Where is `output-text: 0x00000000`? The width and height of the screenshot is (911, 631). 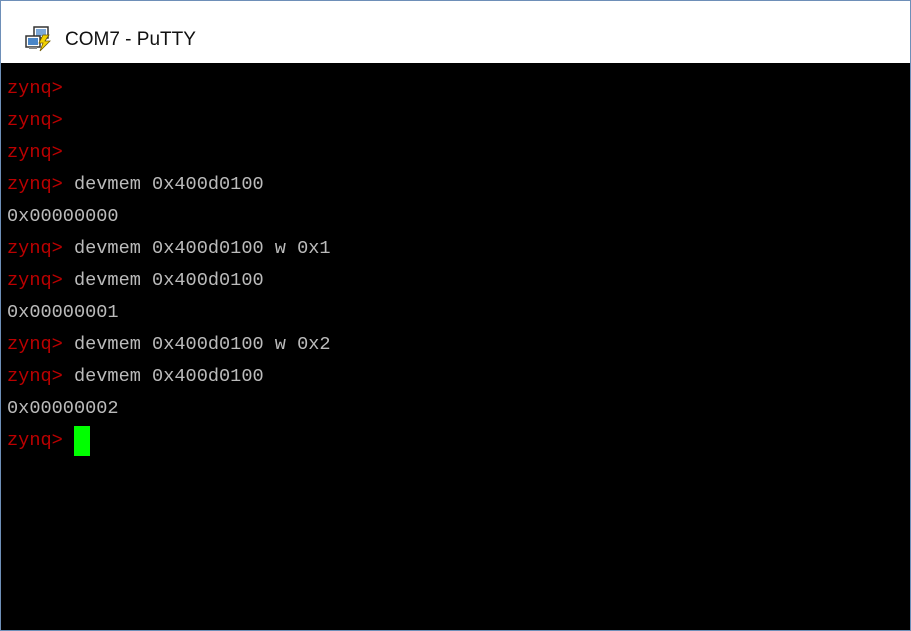
output-text: 0x00000000 is located at coordinates (63, 216).